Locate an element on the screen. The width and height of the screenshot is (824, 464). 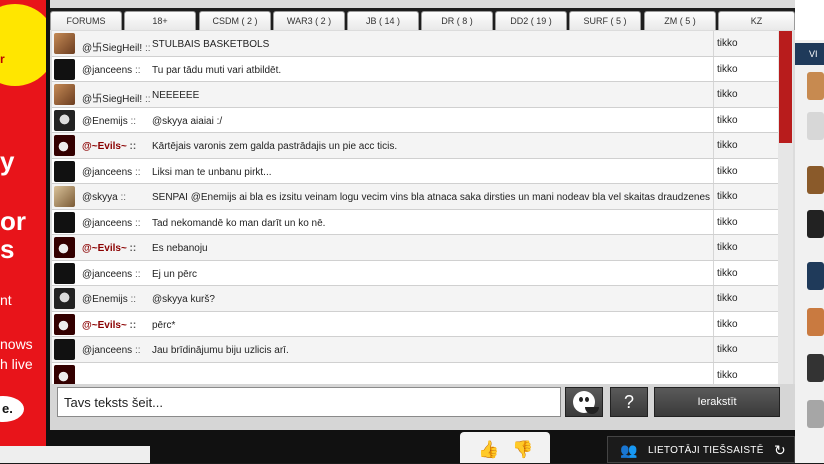
message-row: @卐SiegHeil! :: STULBAIS BASKETBOLS tikko is located at coordinates (415, 44).